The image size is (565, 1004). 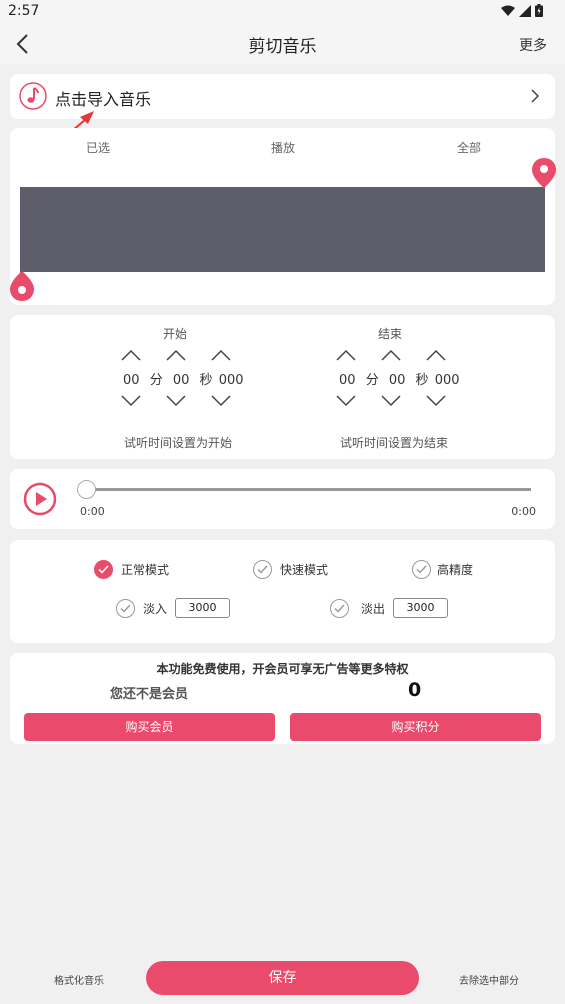 What do you see at coordinates (394, 442) in the screenshot?
I see `set-end-button: 试听时间设置为结束` at bounding box center [394, 442].